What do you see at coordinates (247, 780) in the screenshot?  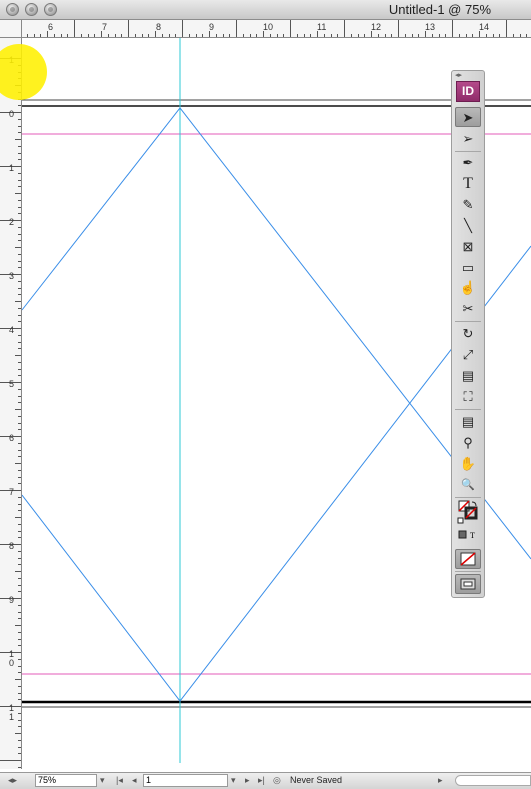 I see `next-page-icon: ▸` at bounding box center [247, 780].